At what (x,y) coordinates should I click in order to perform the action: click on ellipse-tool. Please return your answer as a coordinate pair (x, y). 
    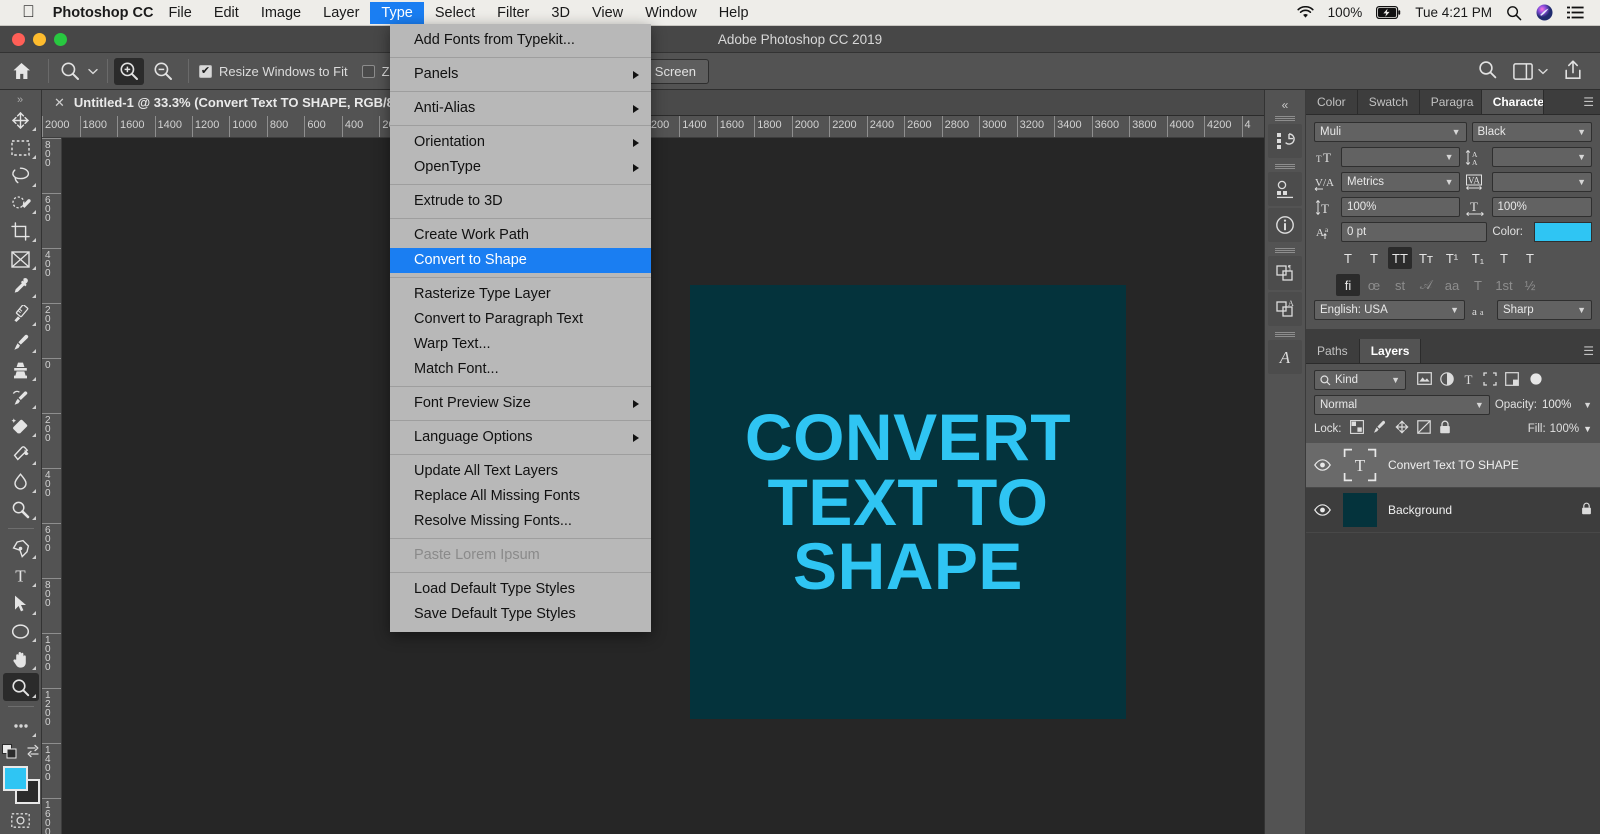
    Looking at the image, I should click on (21, 632).